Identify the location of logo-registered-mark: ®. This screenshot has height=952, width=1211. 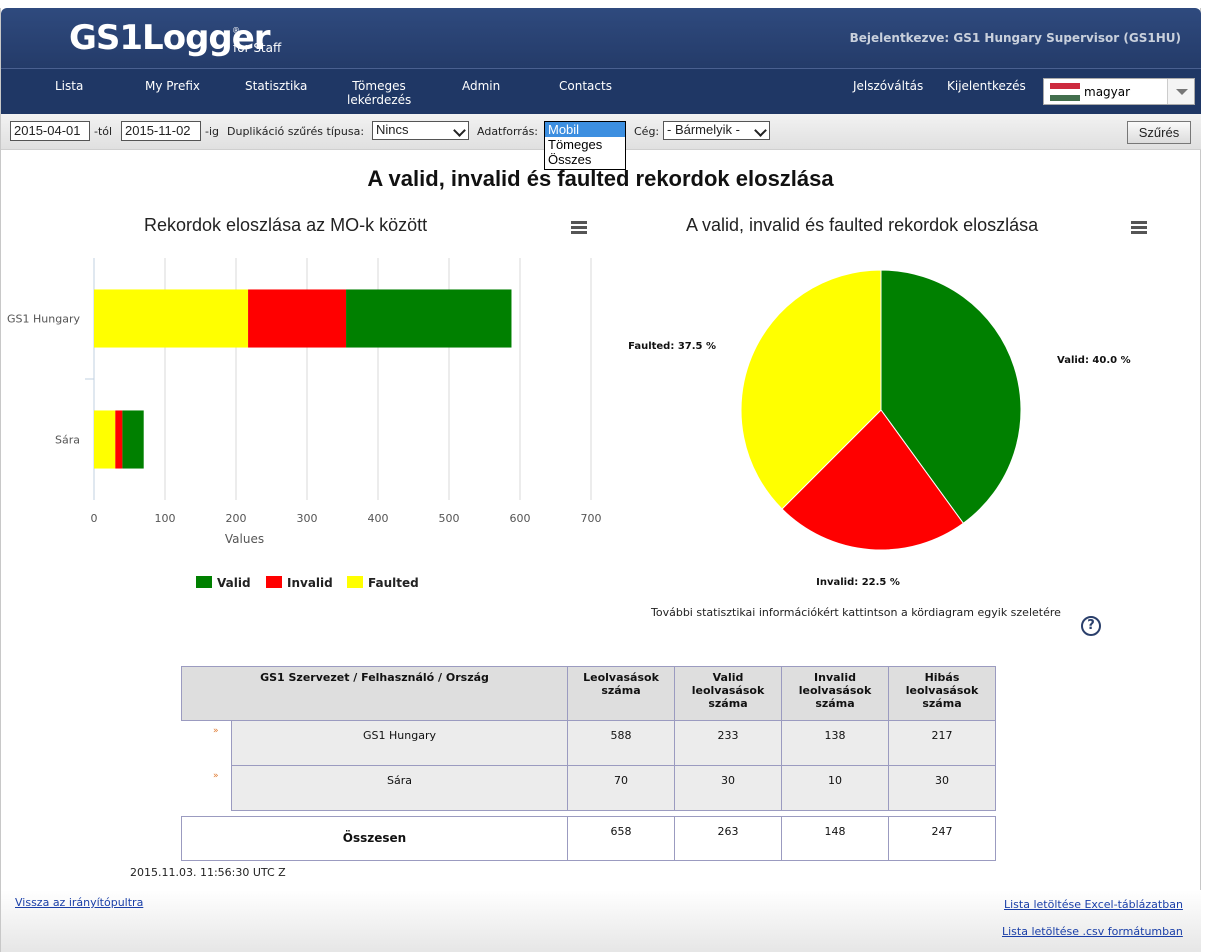
(236, 30).